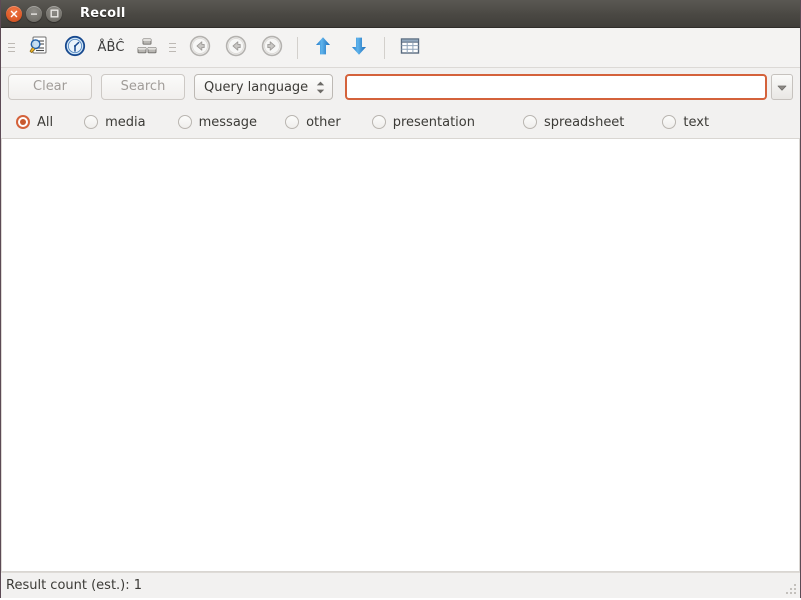 The image size is (801, 600). I want to click on filter-radio-label: presentation, so click(433, 122).